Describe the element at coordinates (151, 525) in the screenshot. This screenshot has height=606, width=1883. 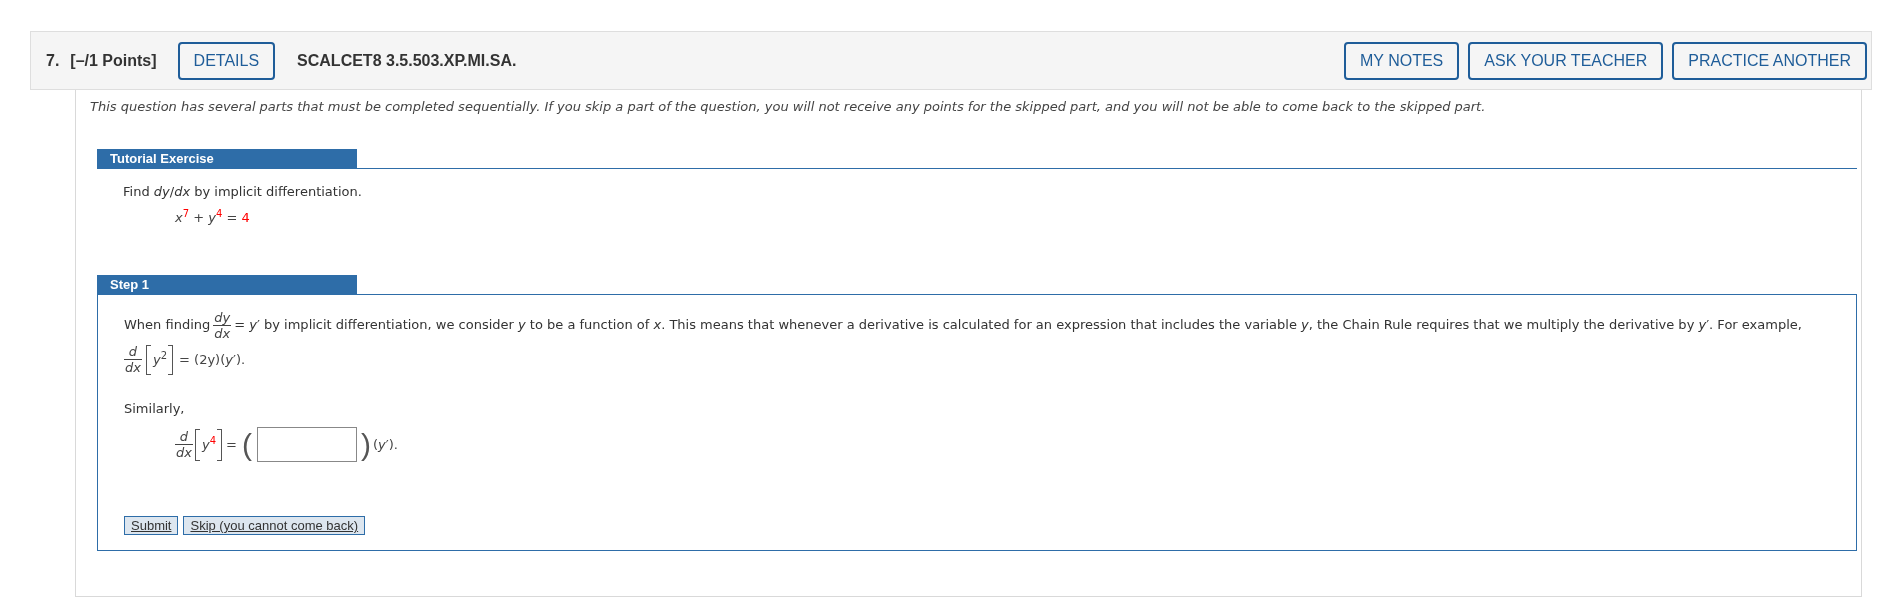
I see `submit-button: Submit` at that location.